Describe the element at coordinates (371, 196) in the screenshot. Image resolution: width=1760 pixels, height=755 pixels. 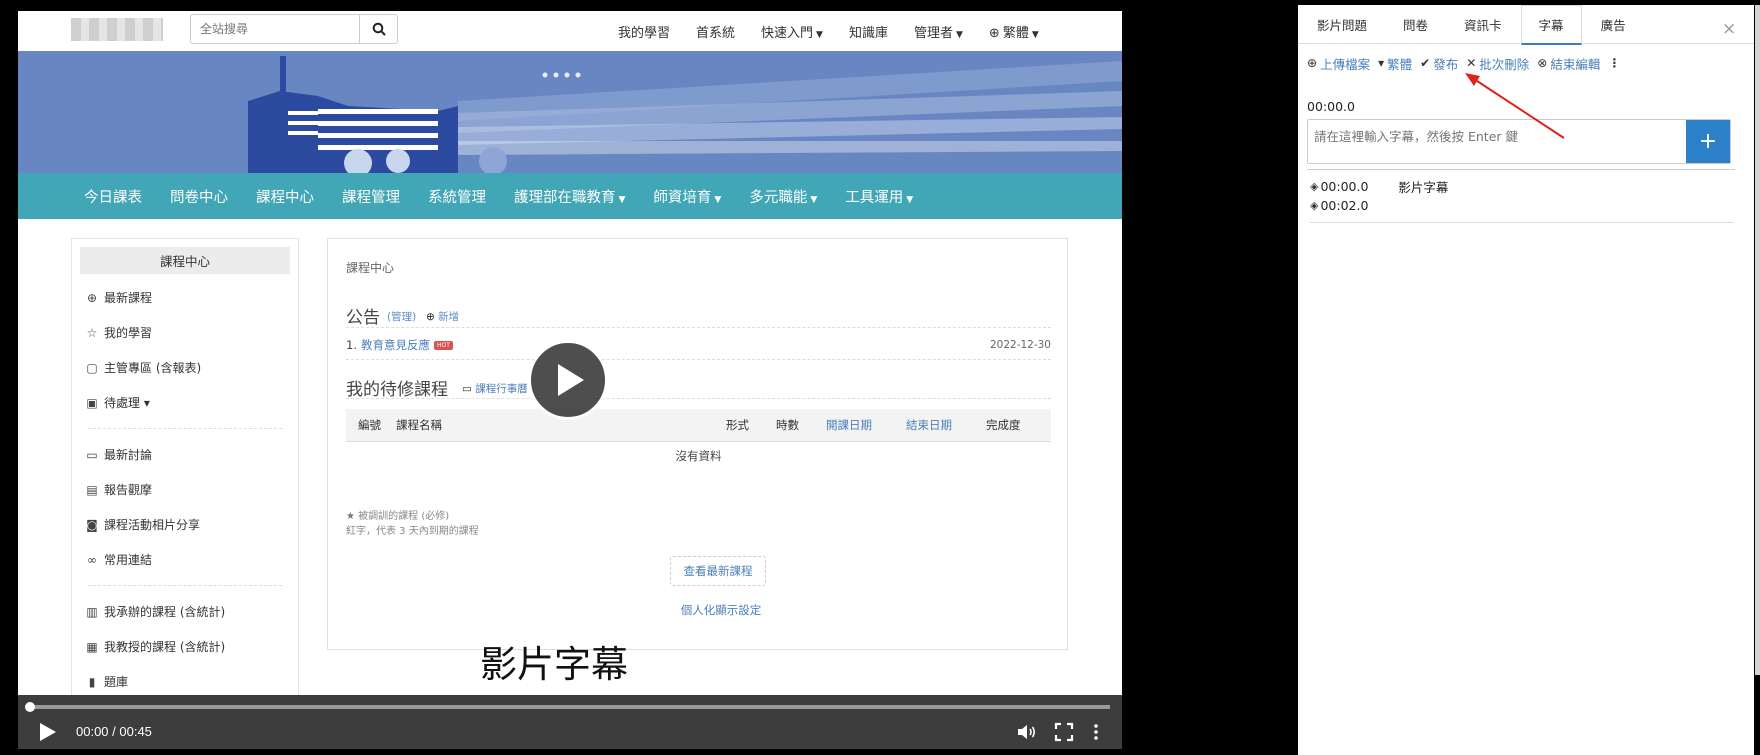
I see `main-nav-item: 課程管理` at that location.